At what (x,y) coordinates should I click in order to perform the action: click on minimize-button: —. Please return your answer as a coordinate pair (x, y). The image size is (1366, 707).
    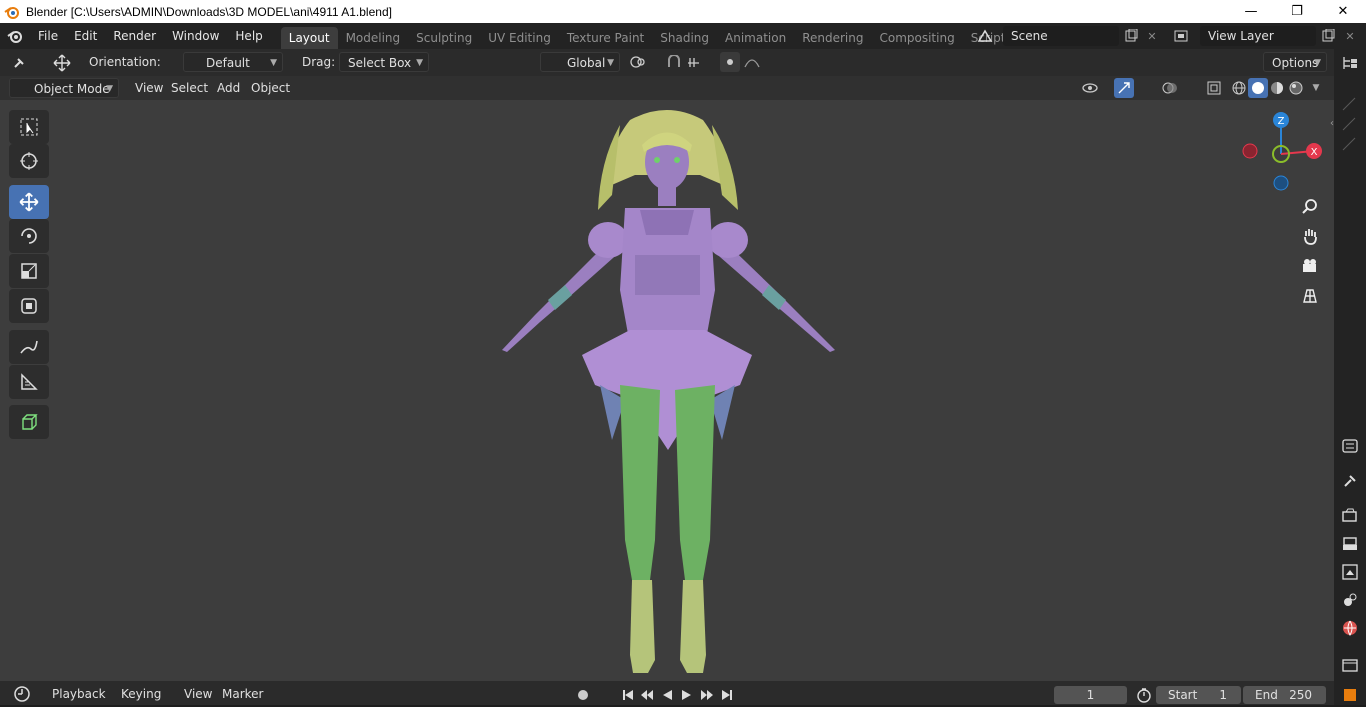
    Looking at the image, I should click on (1251, 11).